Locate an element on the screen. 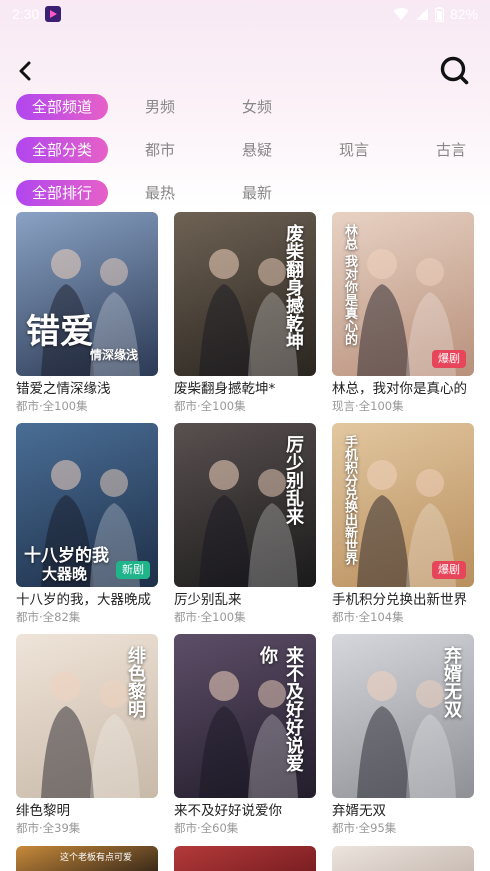  drama-card: 林总 我对你是真心的爆剧林总，我对你是真心的 现言·全100集 is located at coordinates (403, 313).